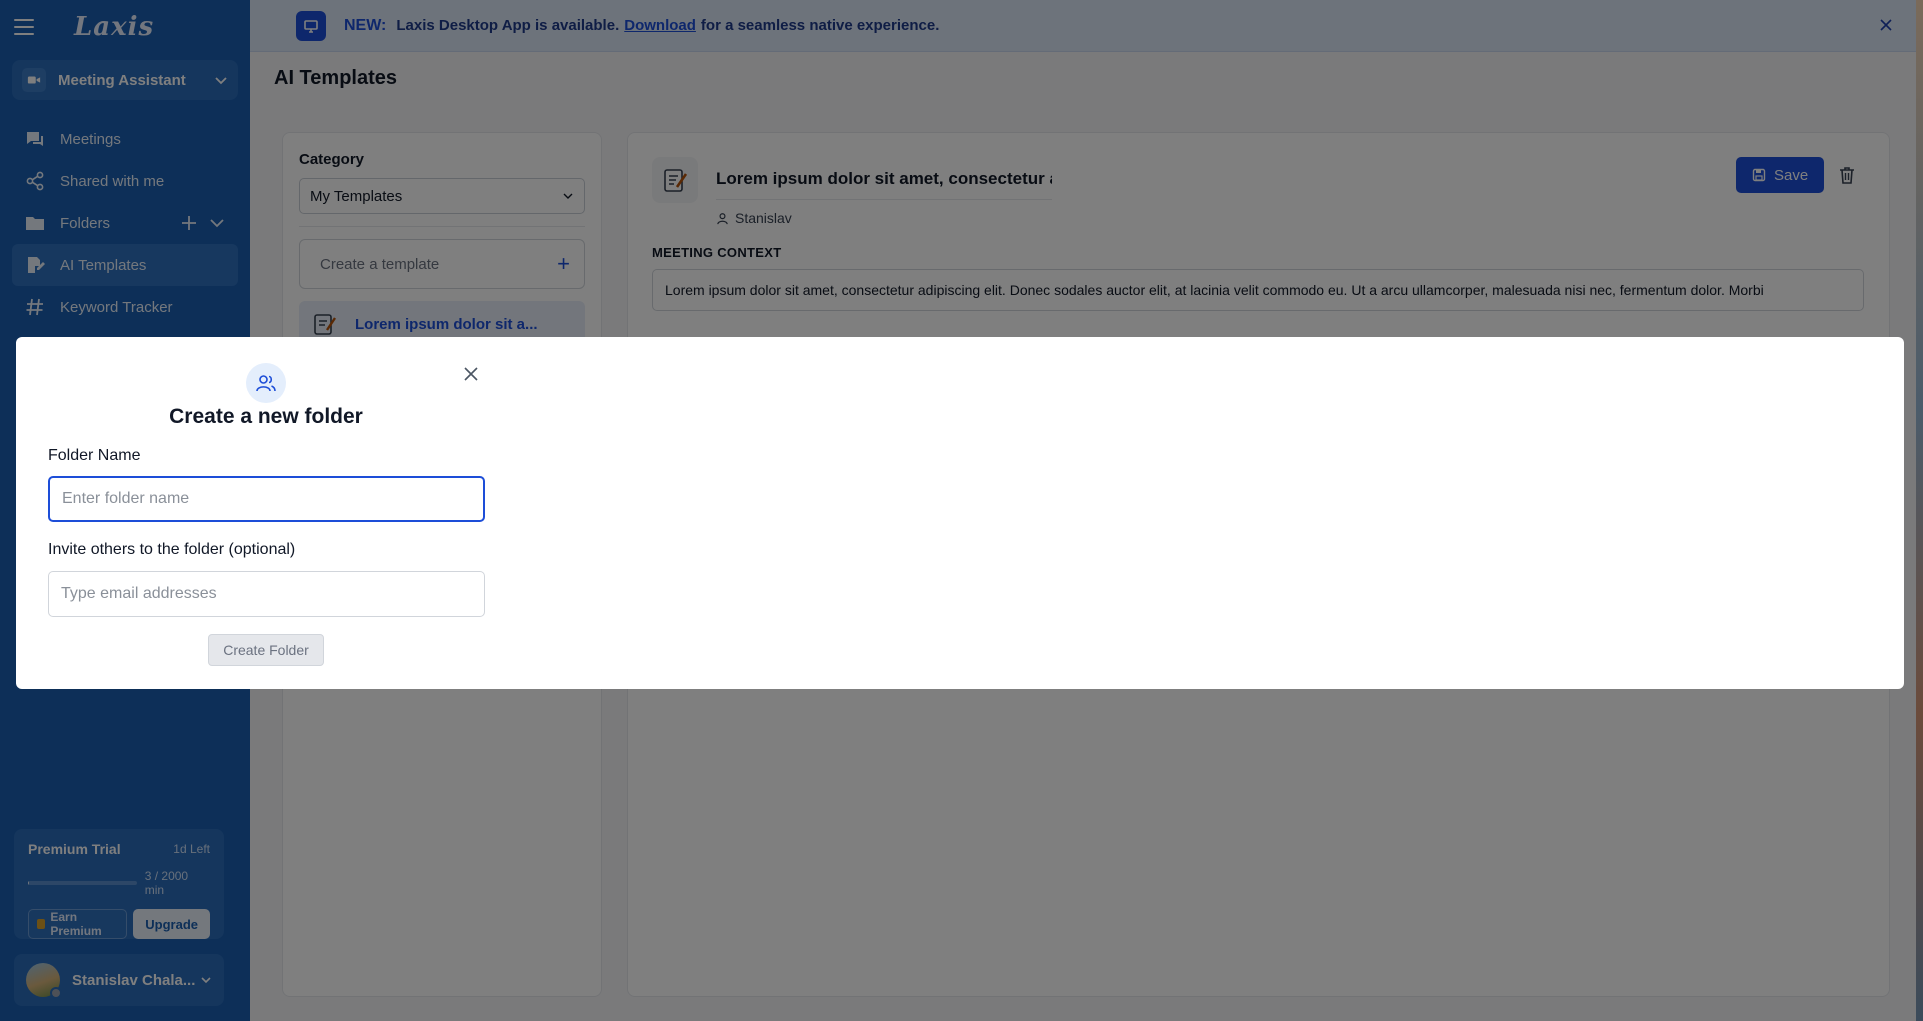 The height and width of the screenshot is (1021, 1923). I want to click on create-folder-button: Create Folder, so click(266, 650).